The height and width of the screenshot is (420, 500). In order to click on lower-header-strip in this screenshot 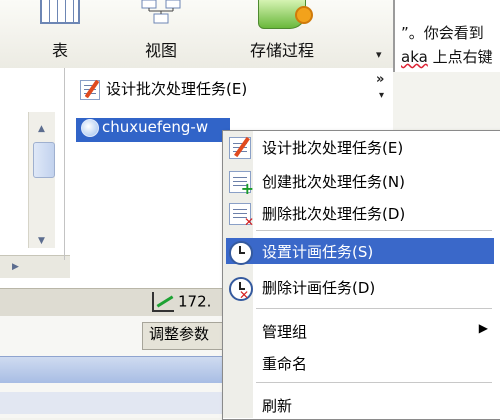, I will do `click(120, 369)`.